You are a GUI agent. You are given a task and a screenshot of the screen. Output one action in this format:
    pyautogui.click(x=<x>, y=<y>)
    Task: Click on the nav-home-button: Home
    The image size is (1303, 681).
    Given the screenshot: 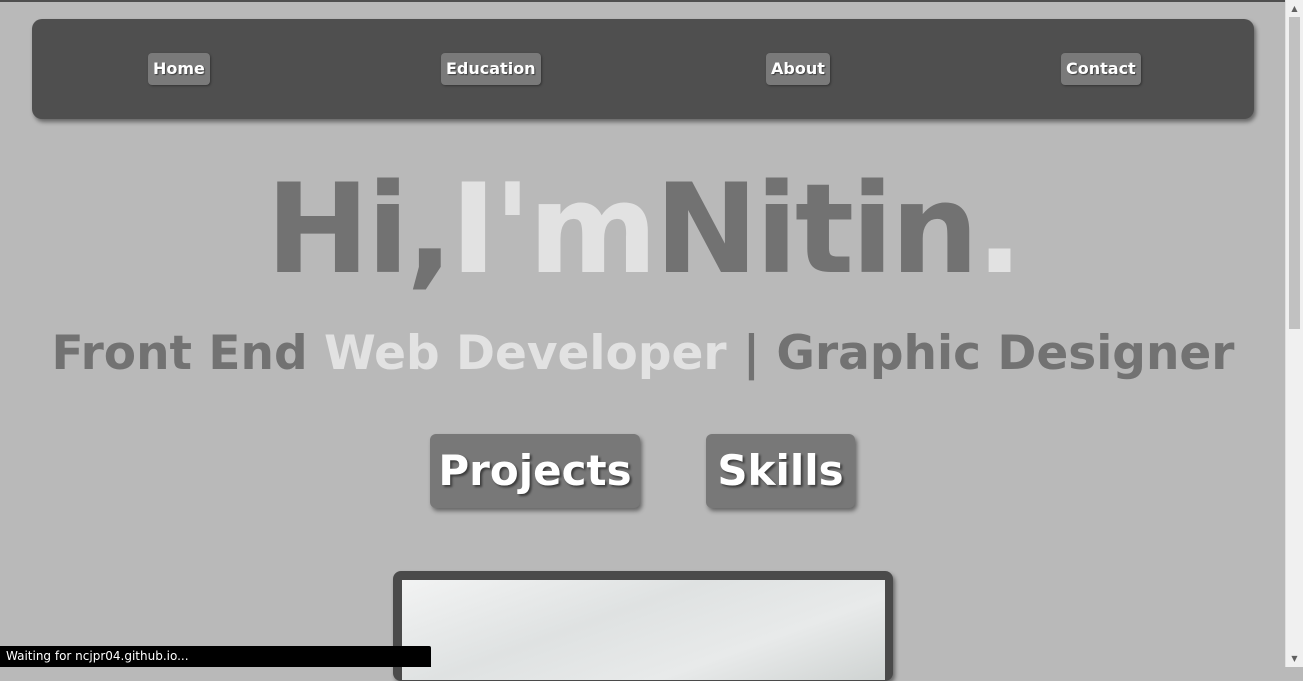 What is the action you would take?
    pyautogui.click(x=179, y=69)
    